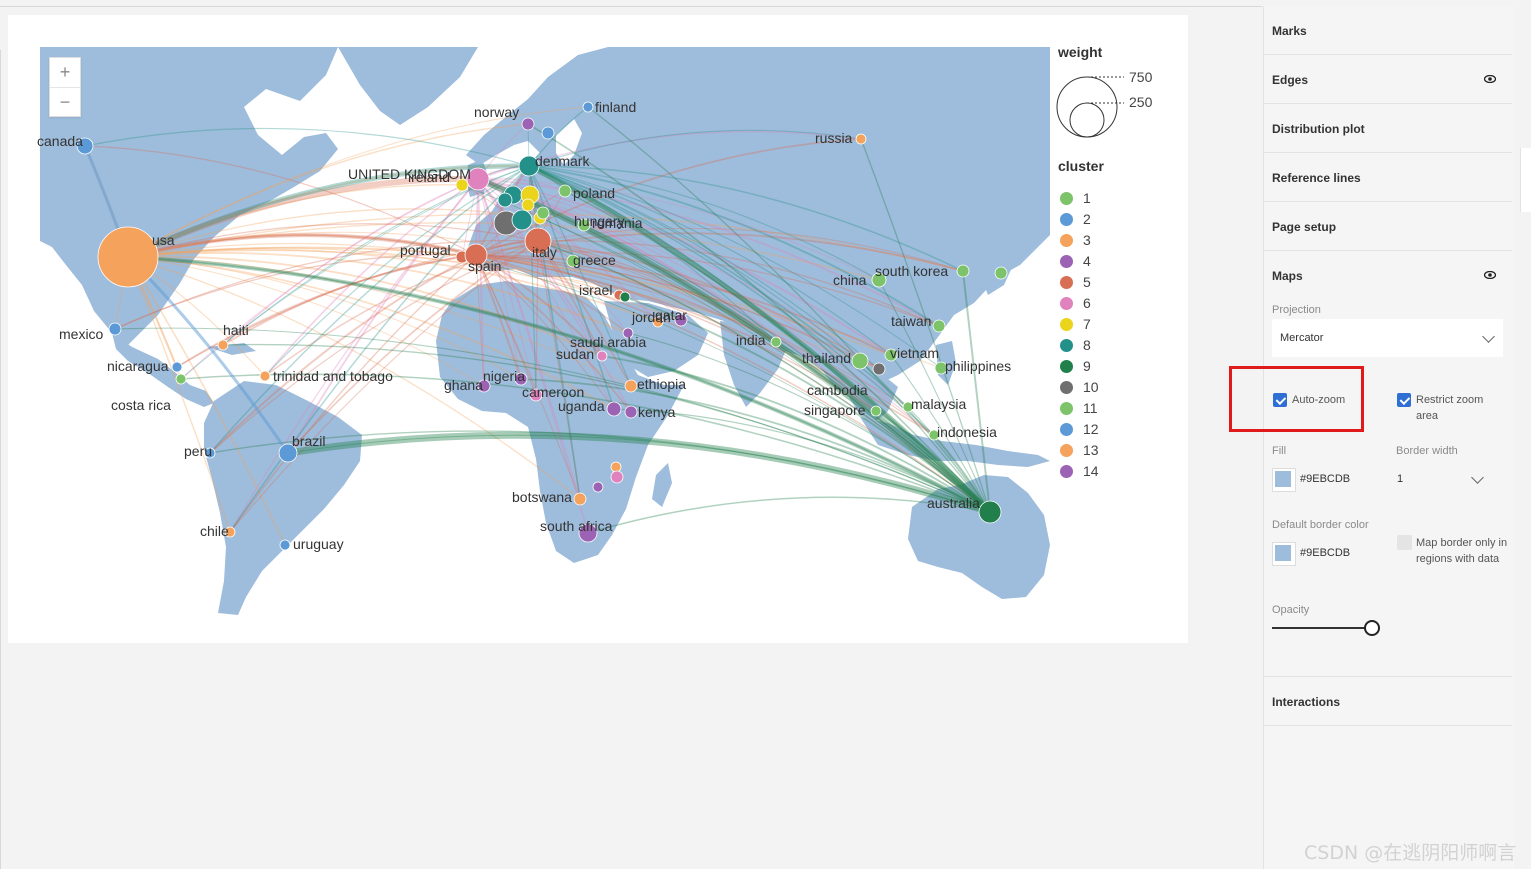 The height and width of the screenshot is (869, 1531). Describe the element at coordinates (1287, 276) in the screenshot. I see `section-maps-label: Maps` at that location.